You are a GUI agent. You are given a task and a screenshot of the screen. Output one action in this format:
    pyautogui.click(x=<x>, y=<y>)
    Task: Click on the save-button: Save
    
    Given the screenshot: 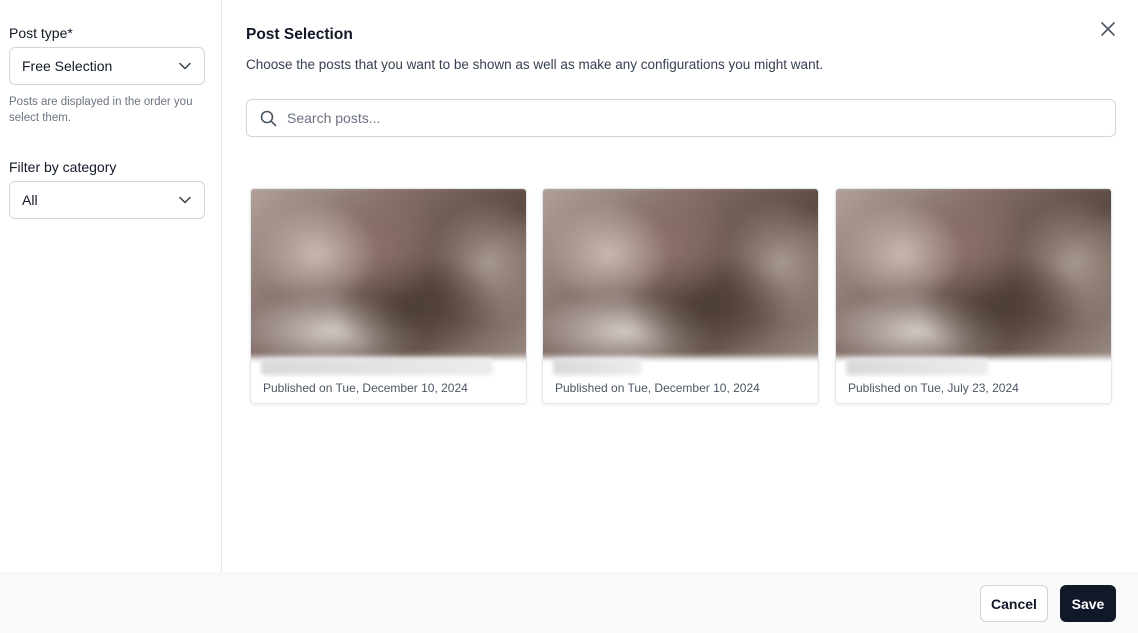 What is the action you would take?
    pyautogui.click(x=1088, y=603)
    